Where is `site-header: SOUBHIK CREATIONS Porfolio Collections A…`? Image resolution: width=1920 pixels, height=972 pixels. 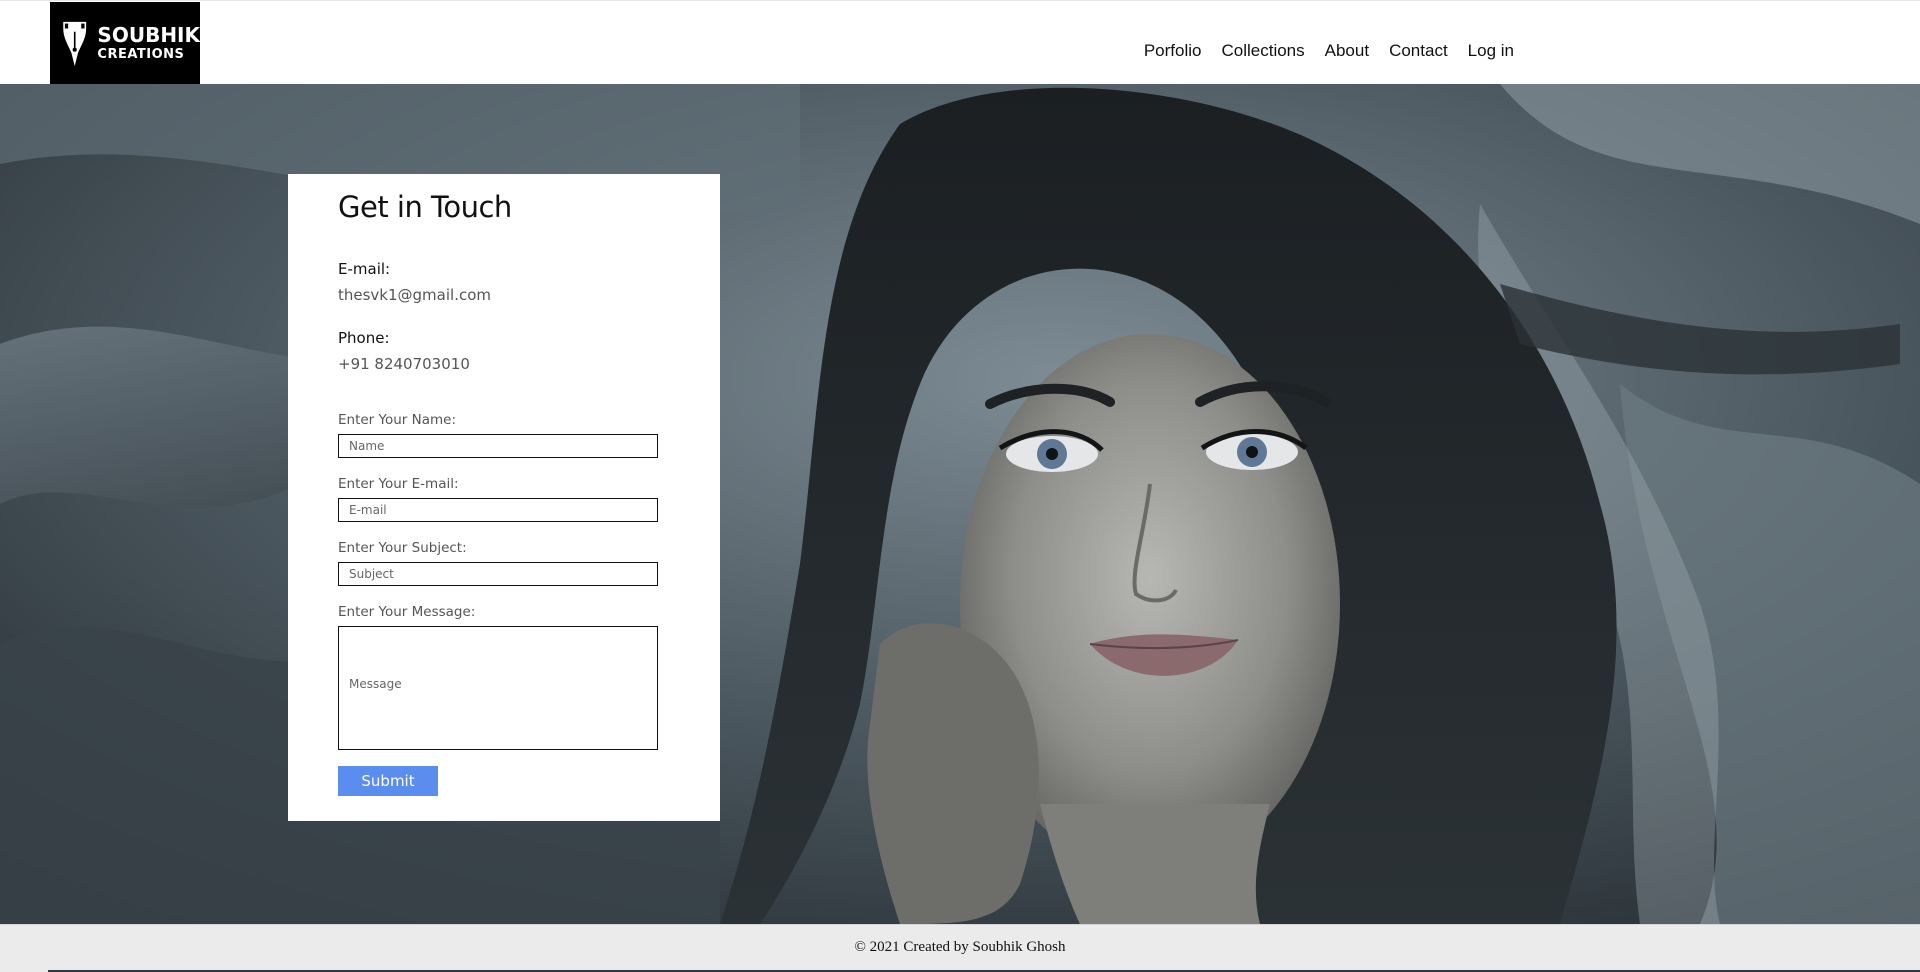 site-header: SOUBHIK CREATIONS Porfolio Collections A… is located at coordinates (960, 42).